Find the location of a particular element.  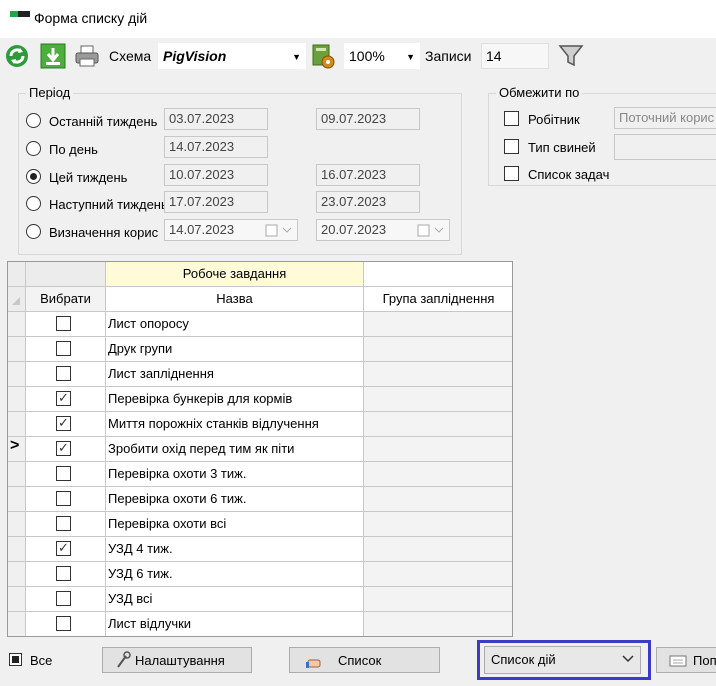

pig-type-field is located at coordinates (665, 147).